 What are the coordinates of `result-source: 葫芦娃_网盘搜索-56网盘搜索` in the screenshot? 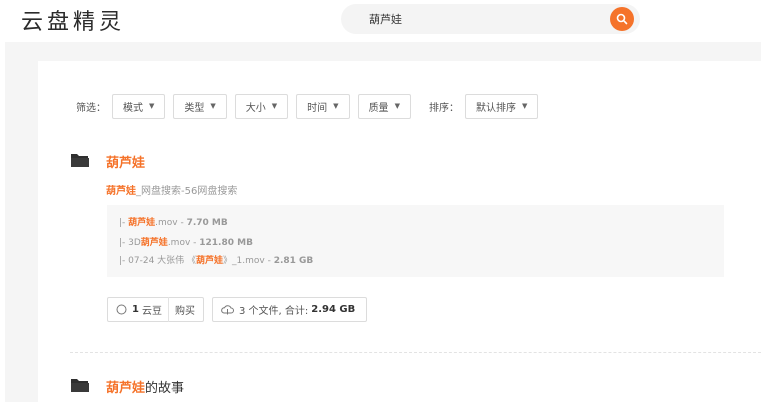 It's located at (172, 191).